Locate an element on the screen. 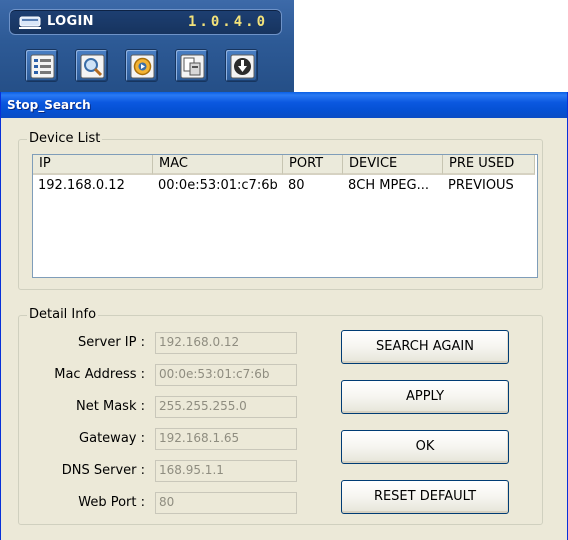 The width and height of the screenshot is (568, 540). login-bar: LOGIN 1.0.4.0 is located at coordinates (145, 22).